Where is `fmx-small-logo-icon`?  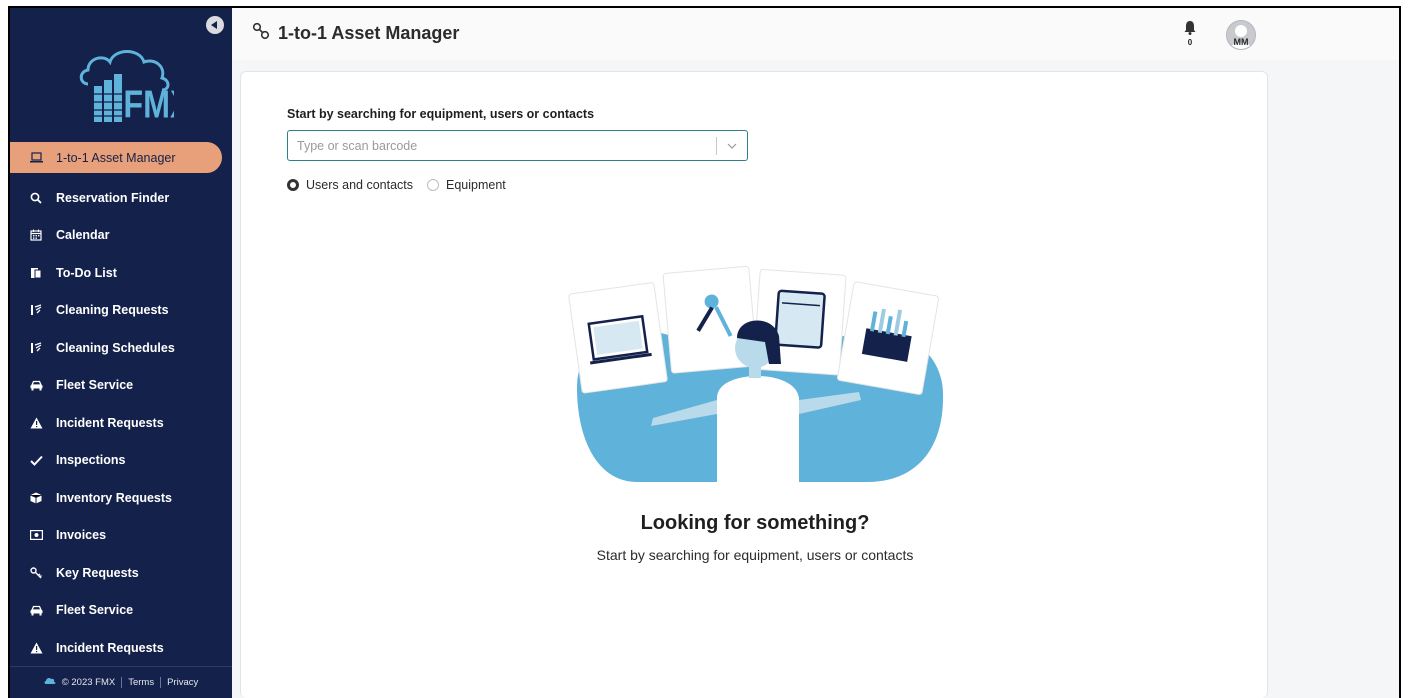
fmx-small-logo-icon is located at coordinates (50, 682).